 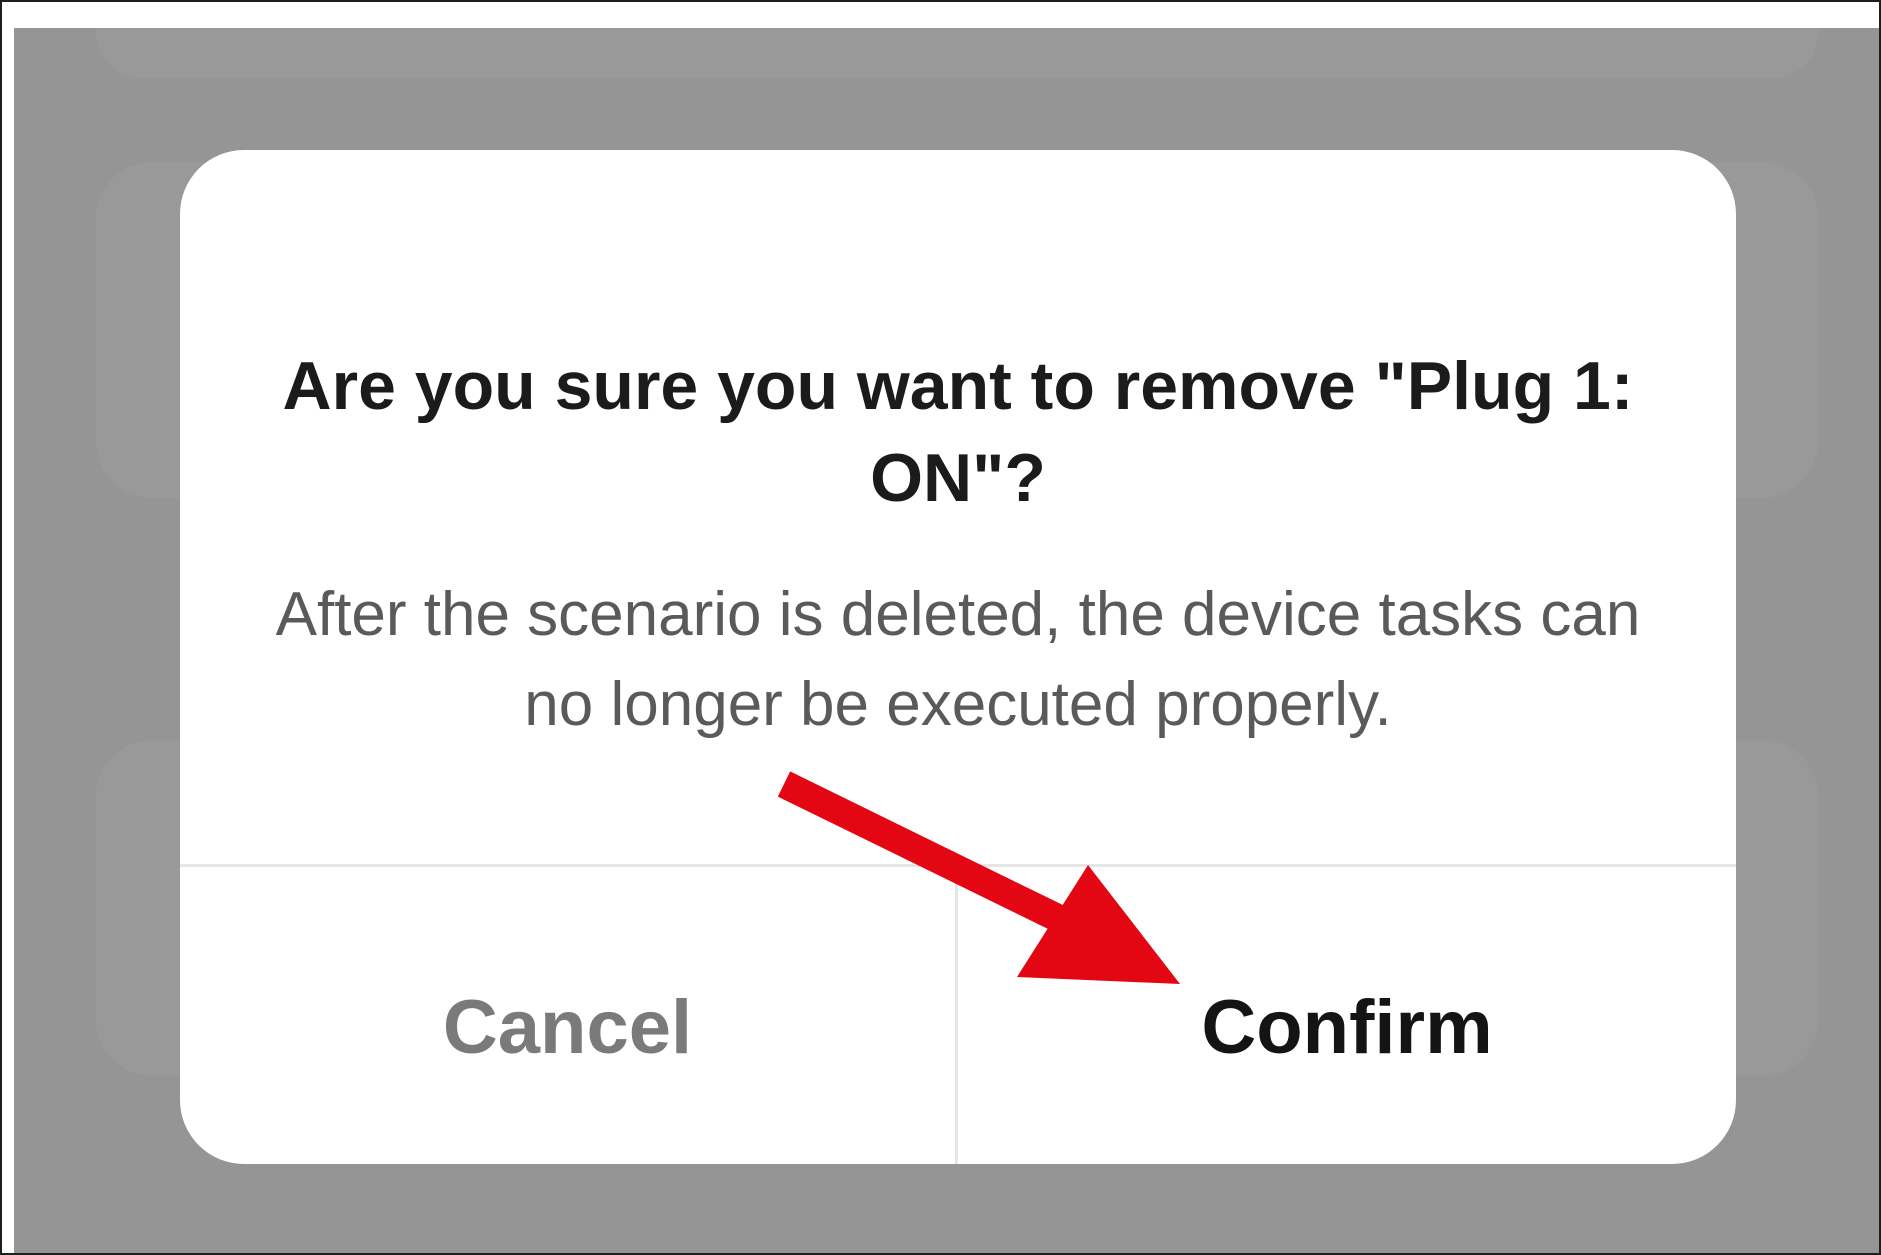 What do you see at coordinates (567, 1015) in the screenshot?
I see `cancel-button: Cancel` at bounding box center [567, 1015].